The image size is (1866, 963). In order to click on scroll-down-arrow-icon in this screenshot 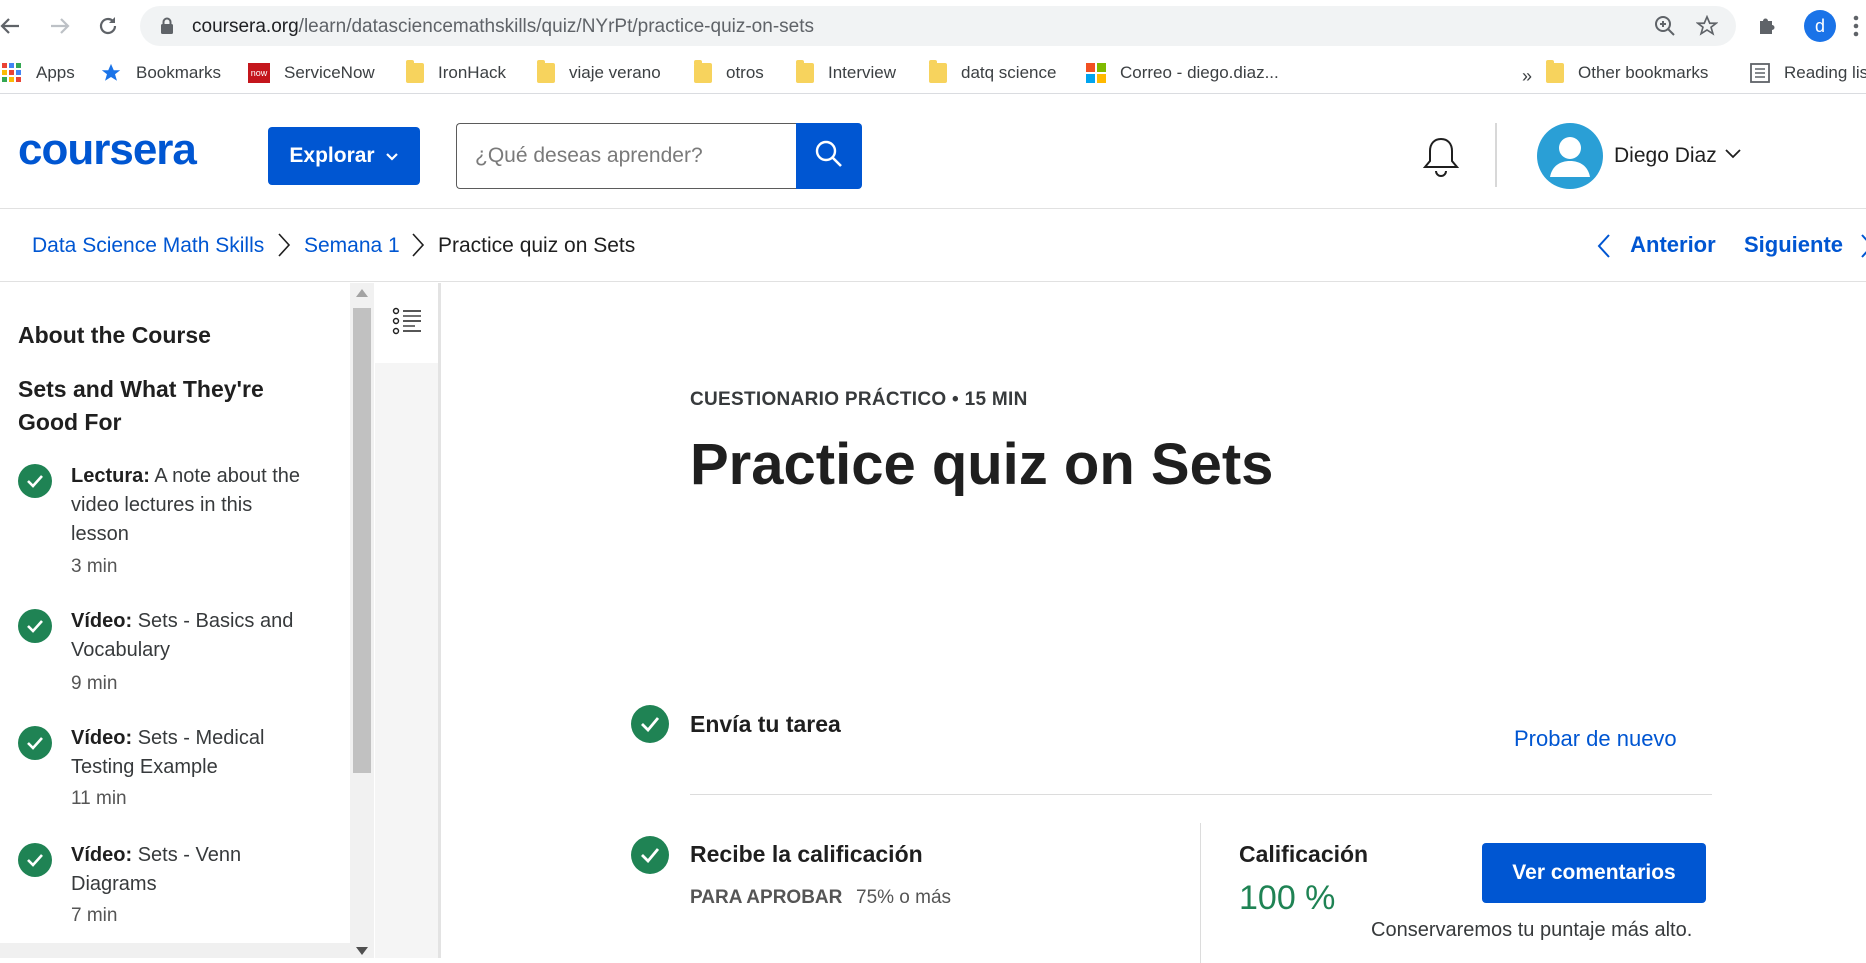, I will do `click(362, 951)`.